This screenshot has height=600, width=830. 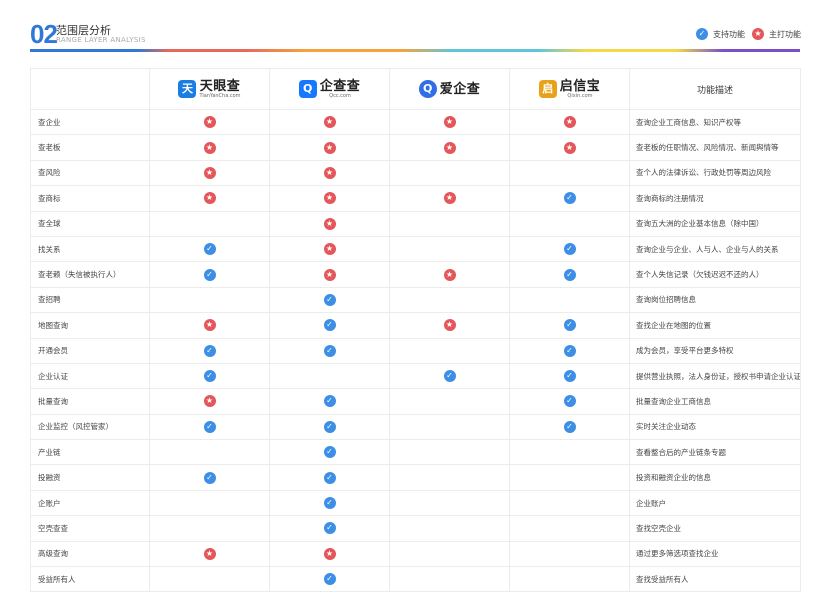 I want to click on table-row: 受益所有人 ✓ 查找受益所有人, so click(x=415, y=579).